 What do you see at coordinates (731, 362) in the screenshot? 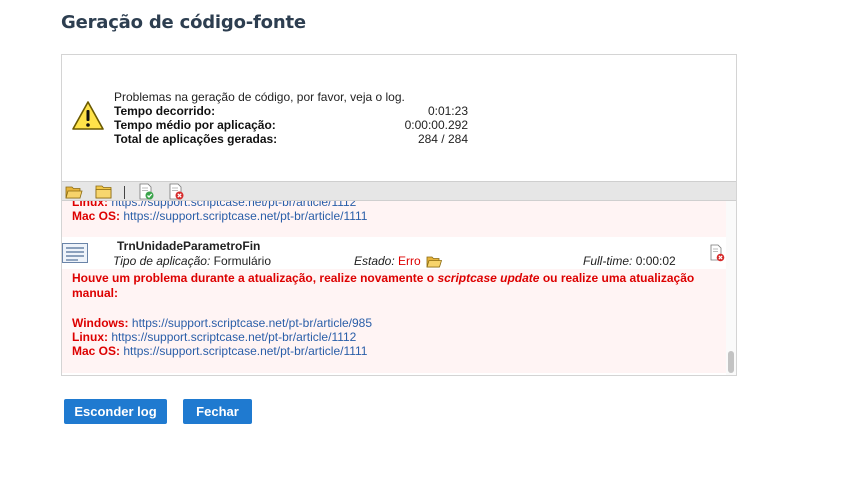
I see `scrollbar-thumb` at bounding box center [731, 362].